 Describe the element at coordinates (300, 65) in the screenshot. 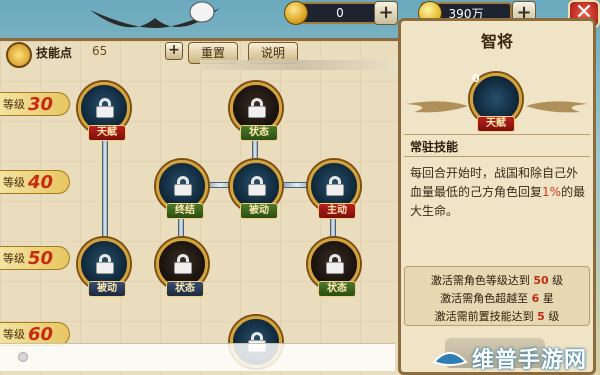

I see `blurred-strip` at that location.